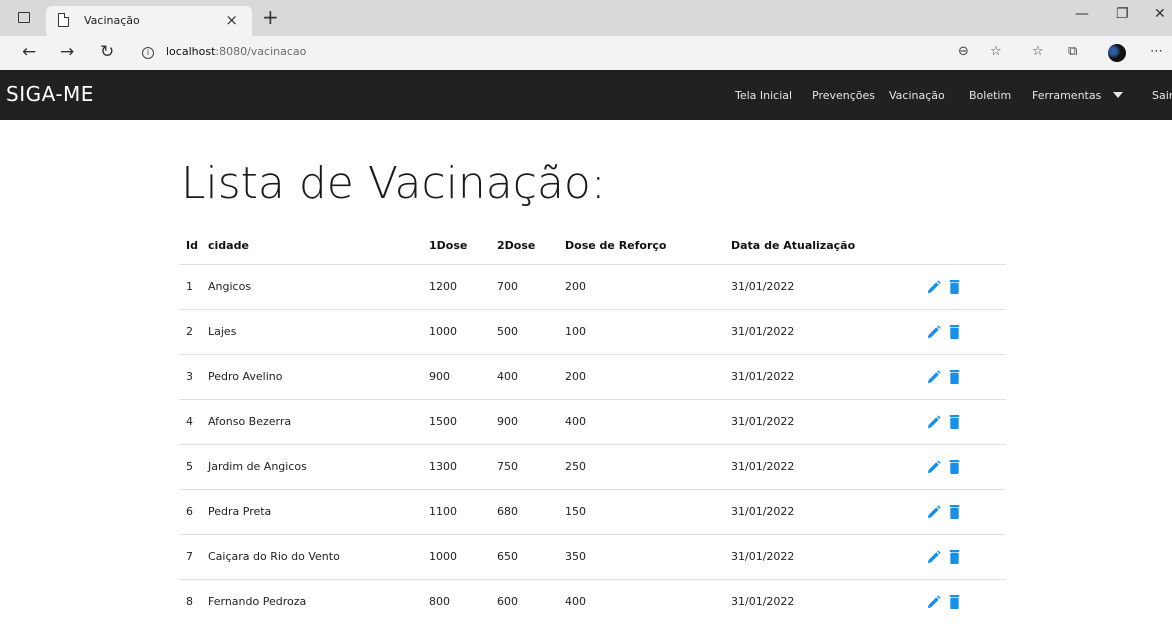  Describe the element at coordinates (148, 53) in the screenshot. I see `site-info-icon: i` at that location.